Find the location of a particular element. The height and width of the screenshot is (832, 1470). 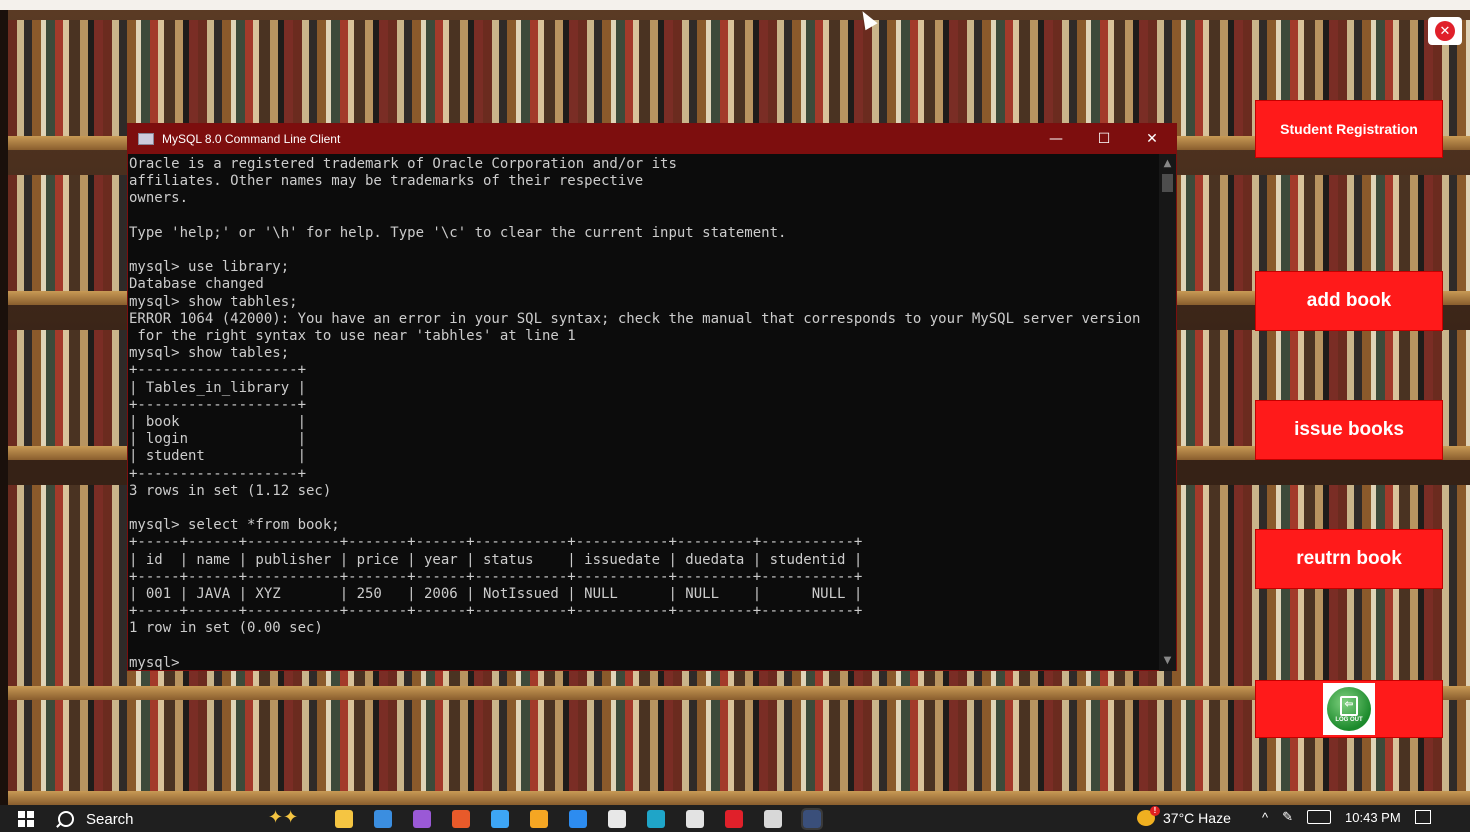

system-tray: ^ ✎ 10:43 PM is located at coordinates (1346, 817).